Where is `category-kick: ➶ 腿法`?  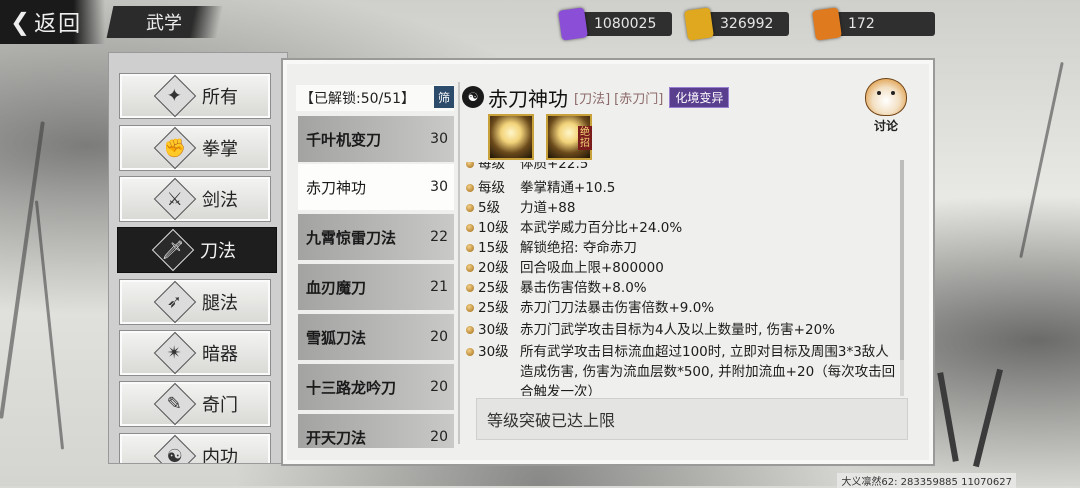
category-kick: ➶ 腿法 is located at coordinates (195, 302).